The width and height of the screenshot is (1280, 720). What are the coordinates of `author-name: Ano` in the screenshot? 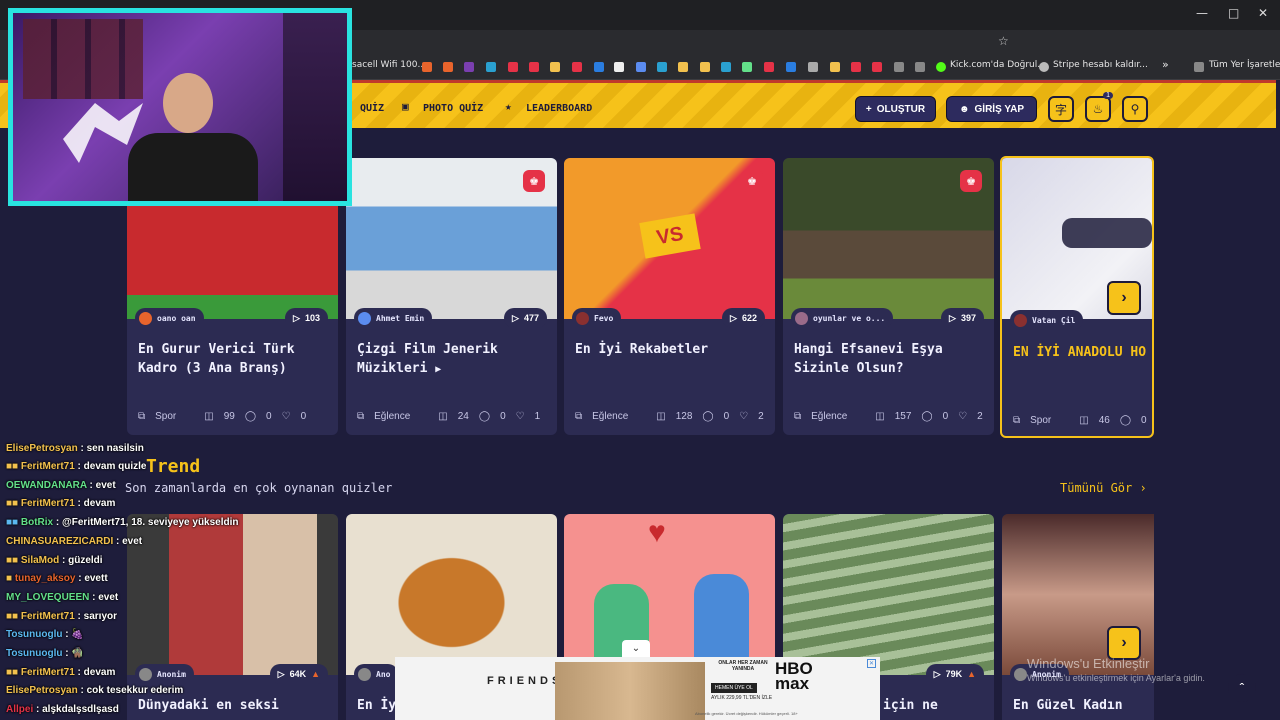 It's located at (383, 674).